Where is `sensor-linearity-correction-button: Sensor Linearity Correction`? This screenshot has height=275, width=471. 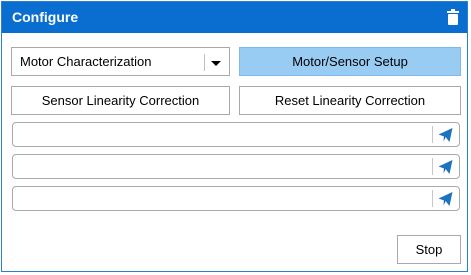
sensor-linearity-correction-button: Sensor Linearity Correction is located at coordinates (120, 100).